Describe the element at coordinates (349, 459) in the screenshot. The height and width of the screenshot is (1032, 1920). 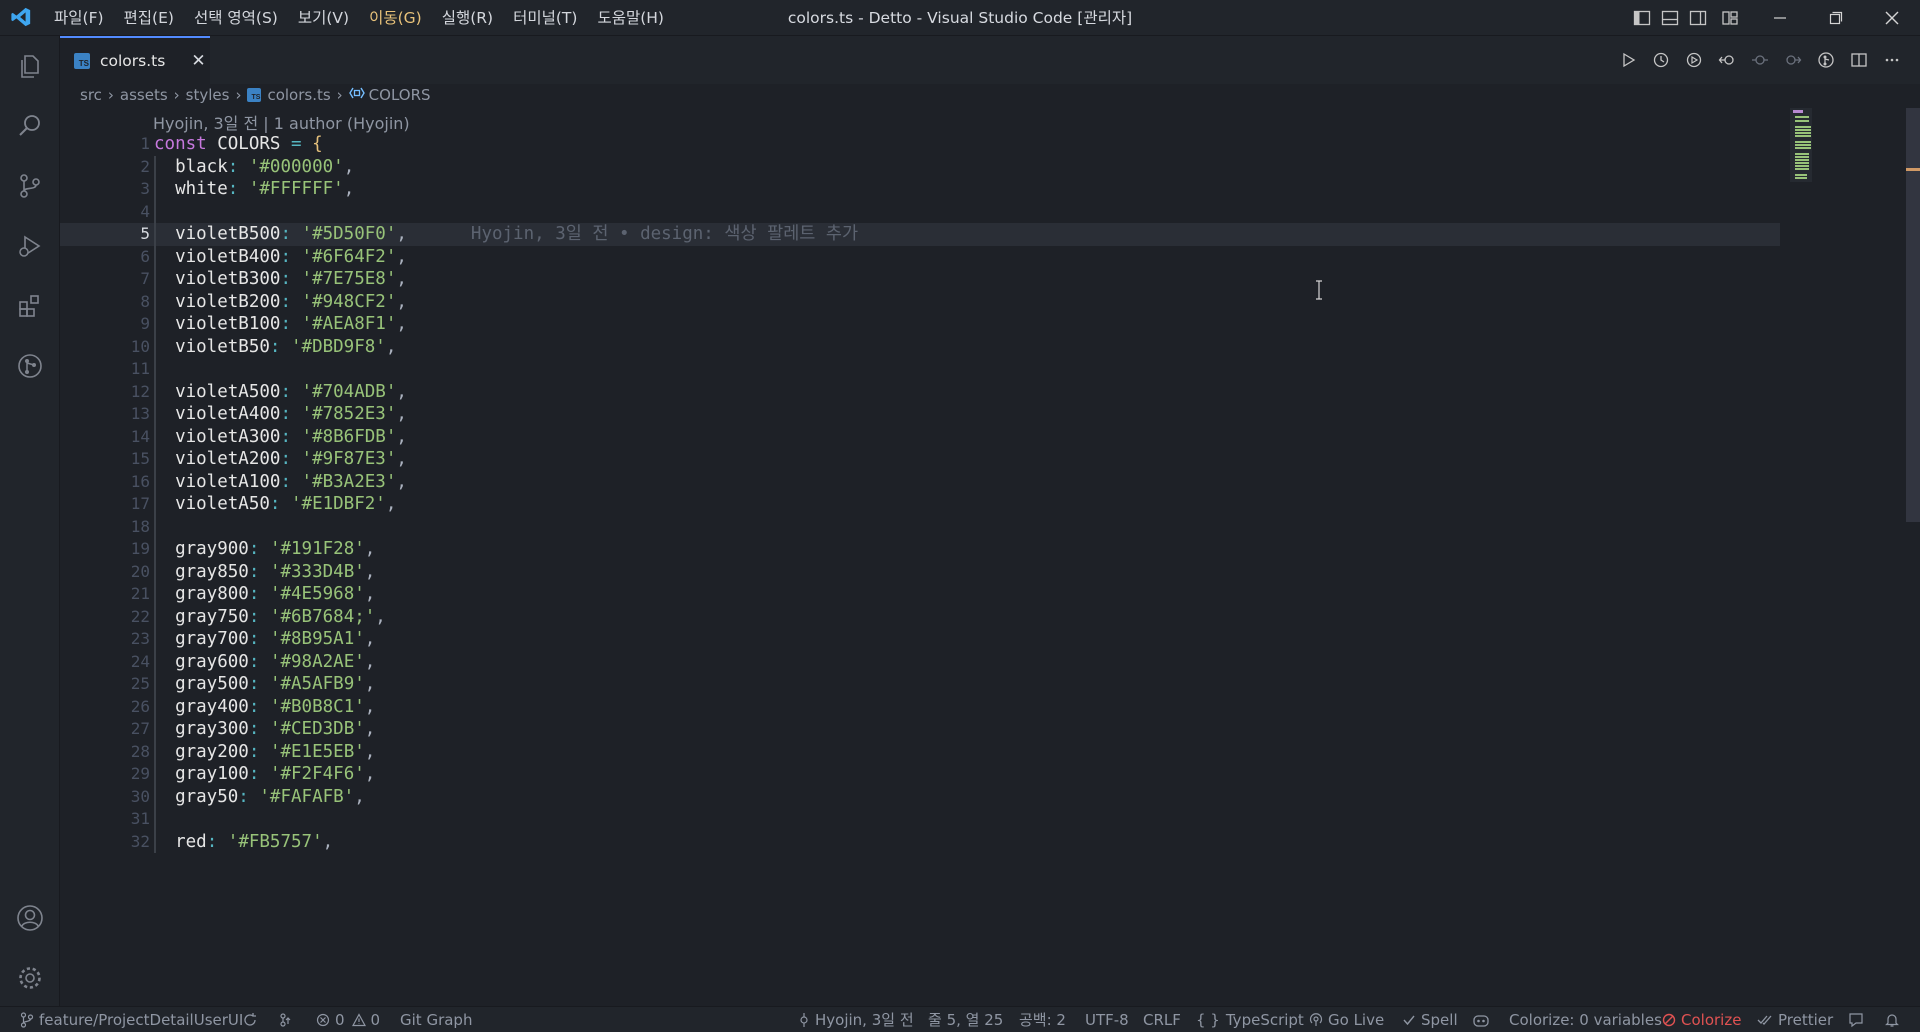
I see `token-string: '#9F87E3'` at that location.